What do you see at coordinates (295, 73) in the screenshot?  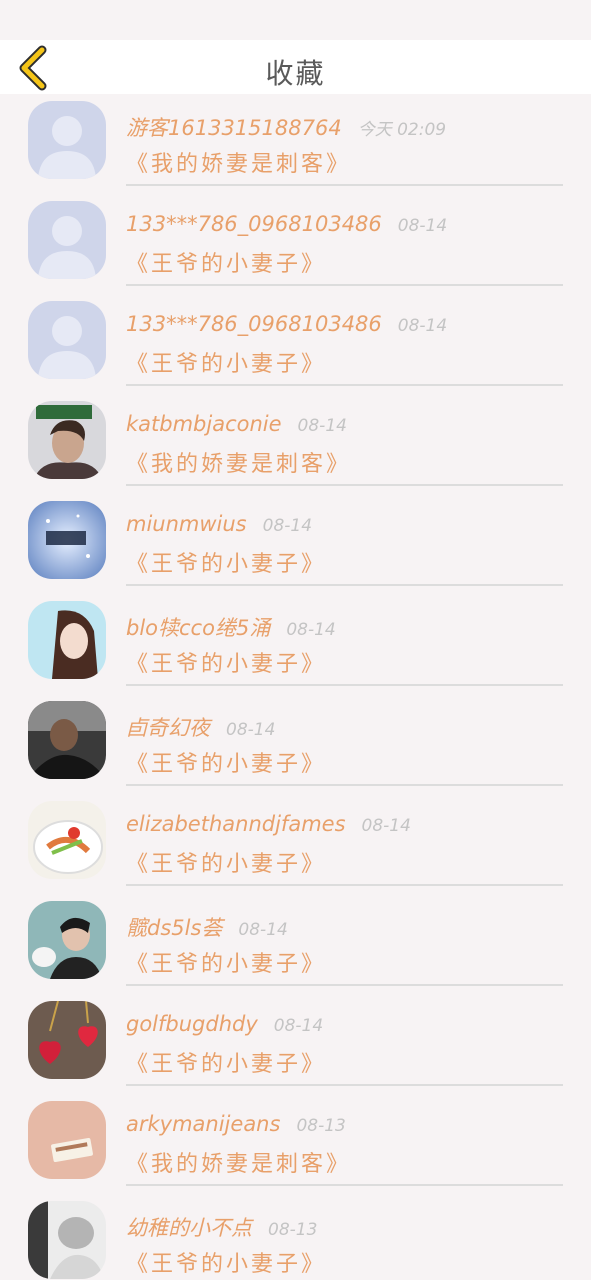 I see `page-title: 收藏` at bounding box center [295, 73].